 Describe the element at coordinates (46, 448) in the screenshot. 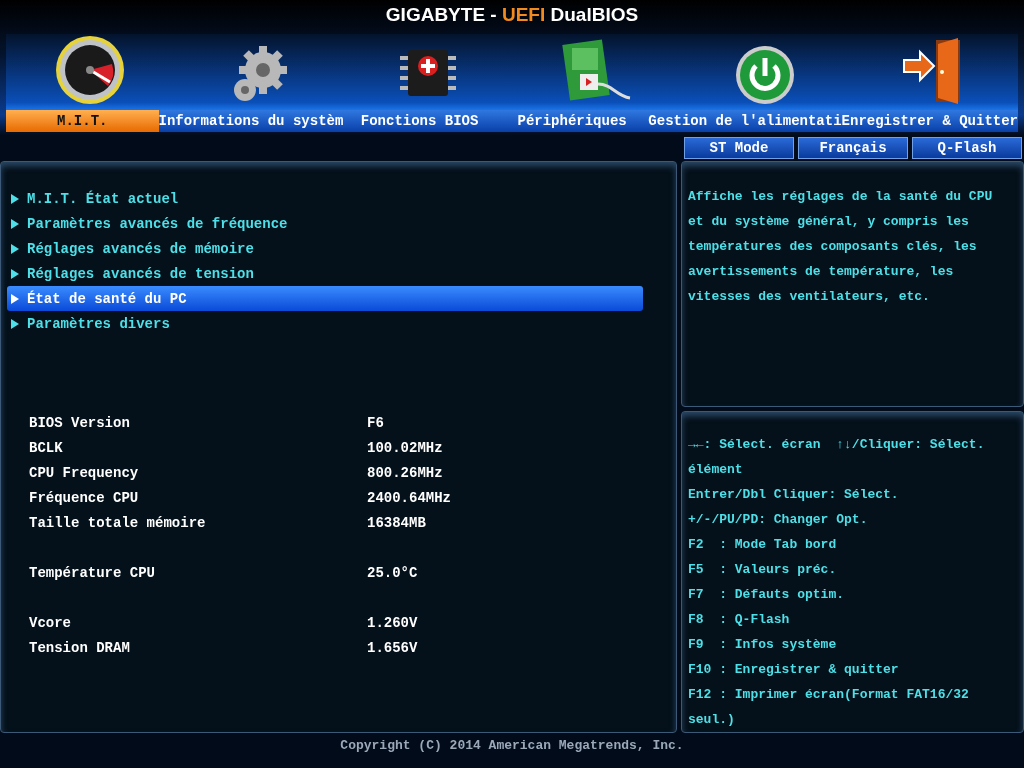

I see `info-label: BCLK` at that location.